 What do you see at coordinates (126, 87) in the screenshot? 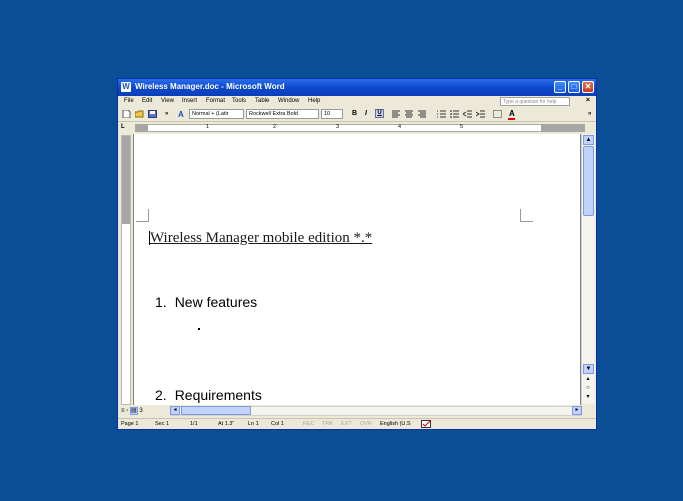
I see `word-app-icon: W` at bounding box center [126, 87].